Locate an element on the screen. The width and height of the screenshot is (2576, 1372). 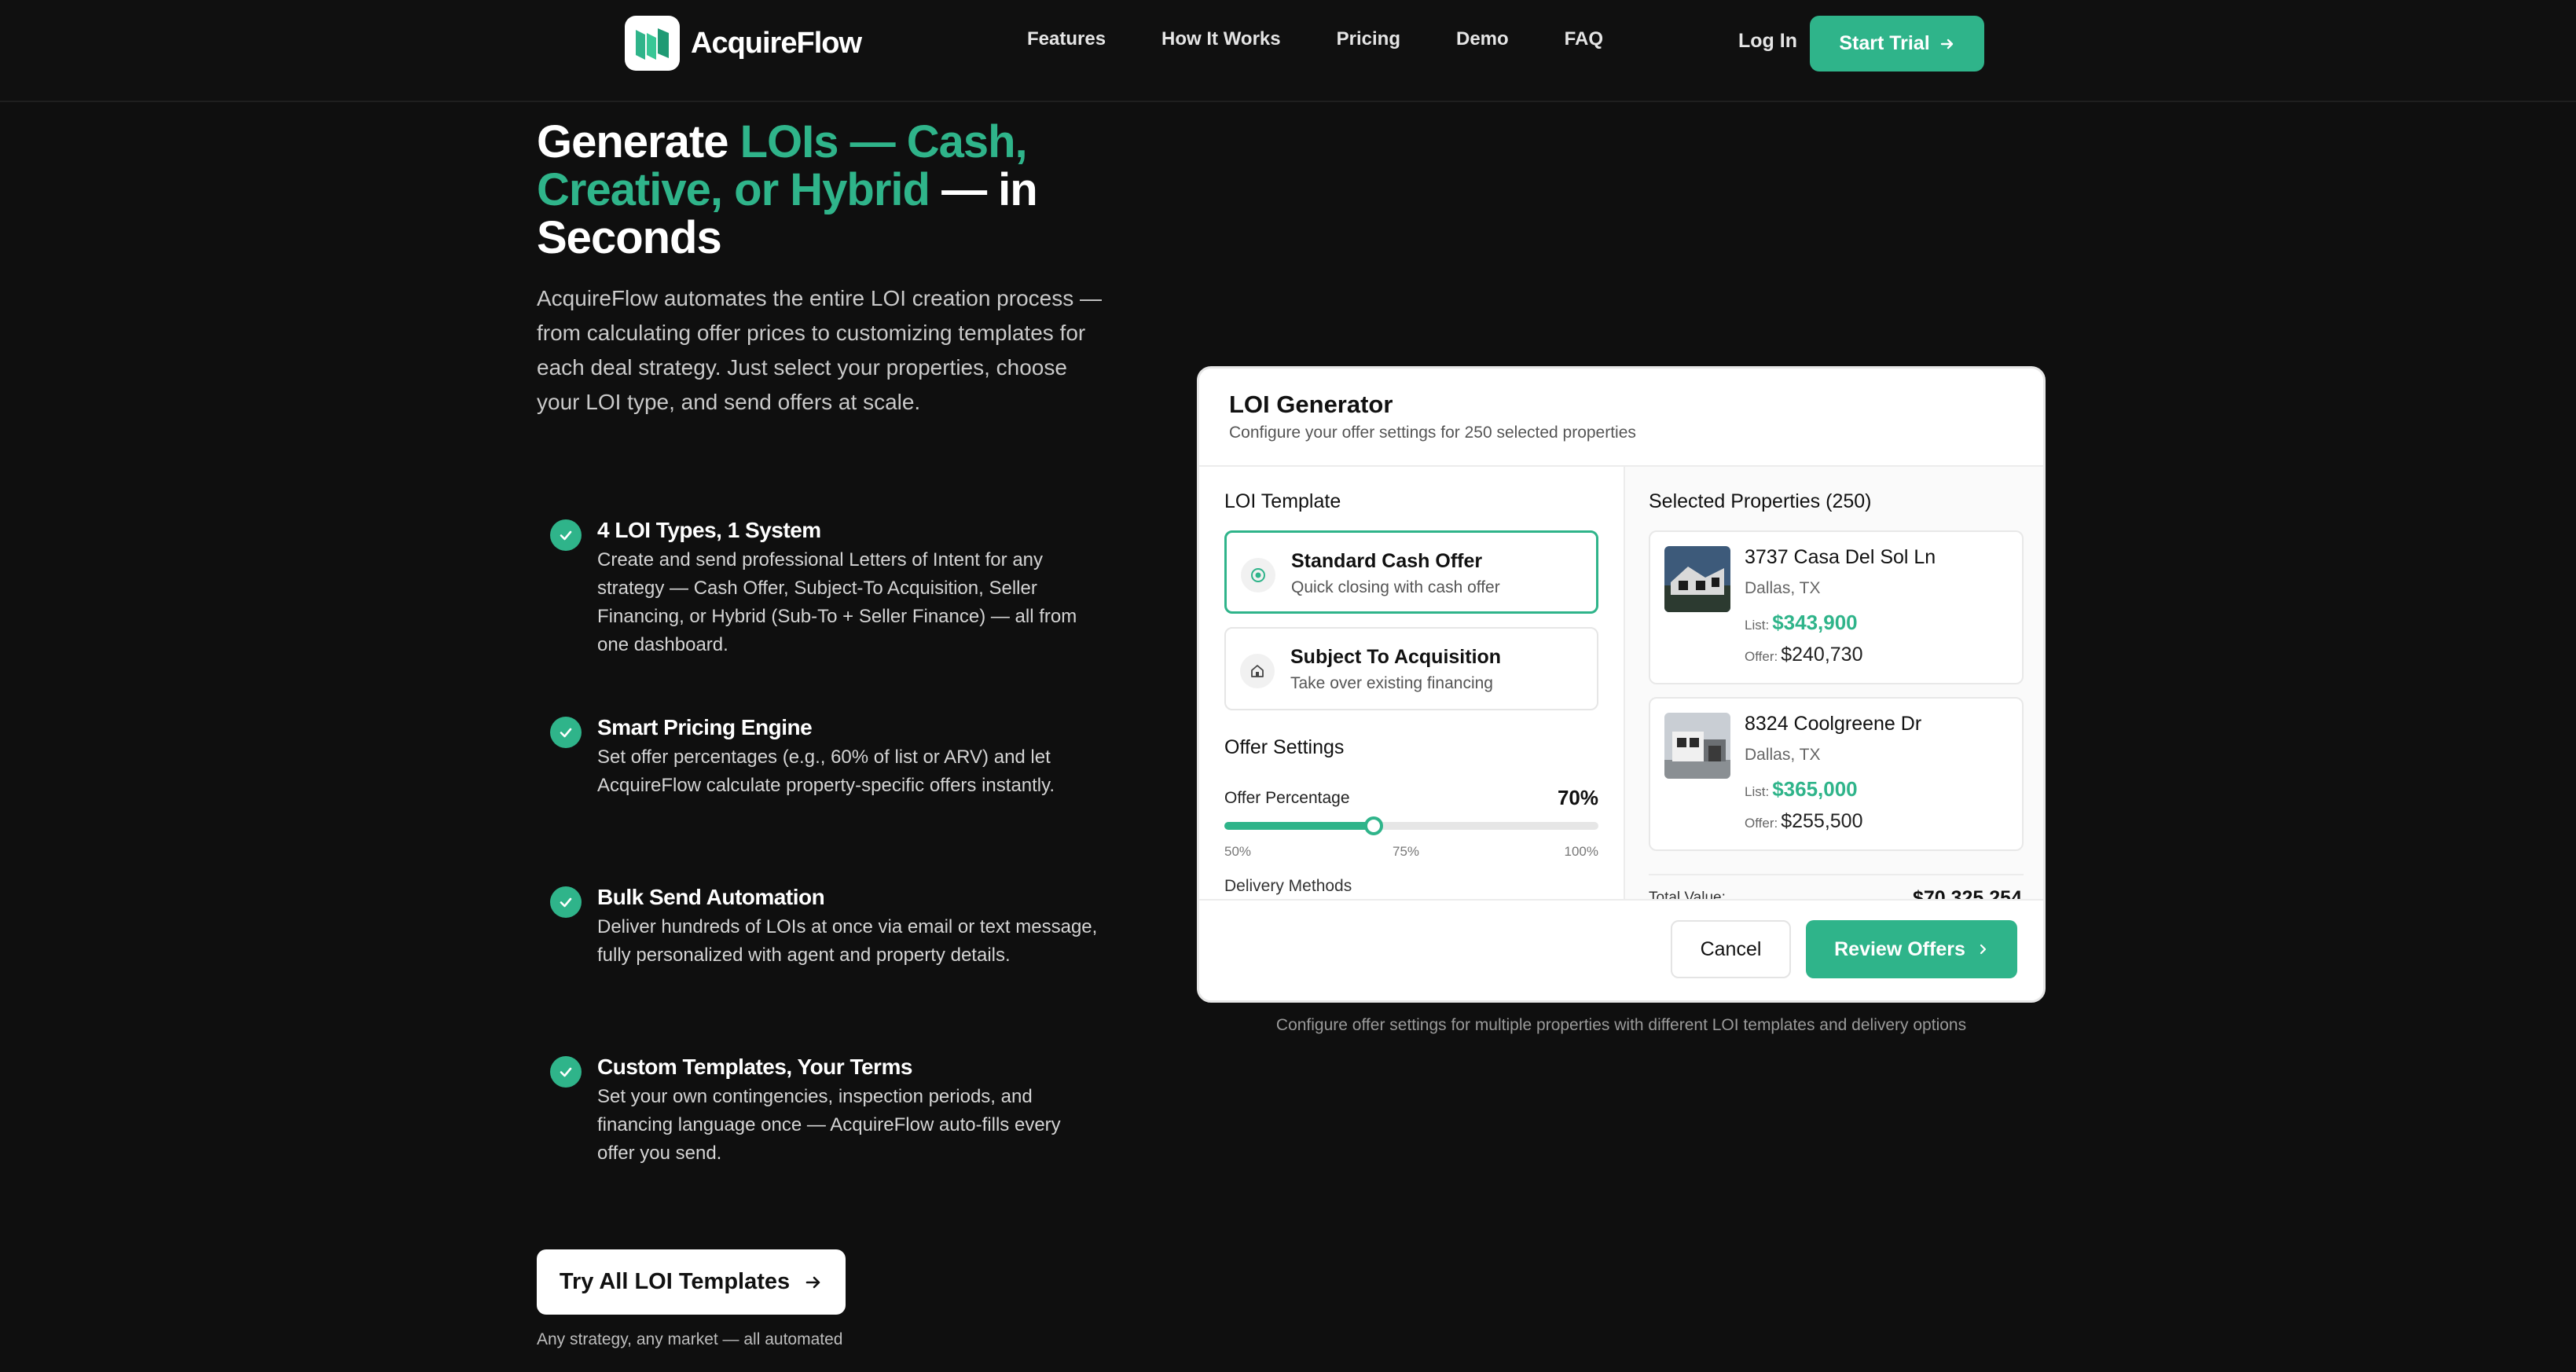
review-offers-label: Review Offers is located at coordinates (1899, 949).